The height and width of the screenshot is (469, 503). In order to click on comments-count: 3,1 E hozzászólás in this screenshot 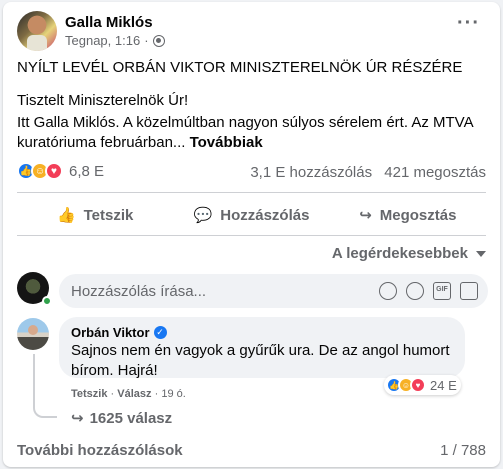, I will do `click(311, 172)`.